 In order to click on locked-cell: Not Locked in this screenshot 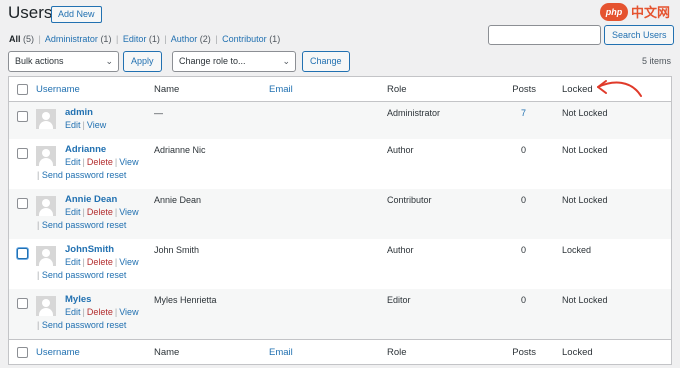, I will do `click(585, 200)`.